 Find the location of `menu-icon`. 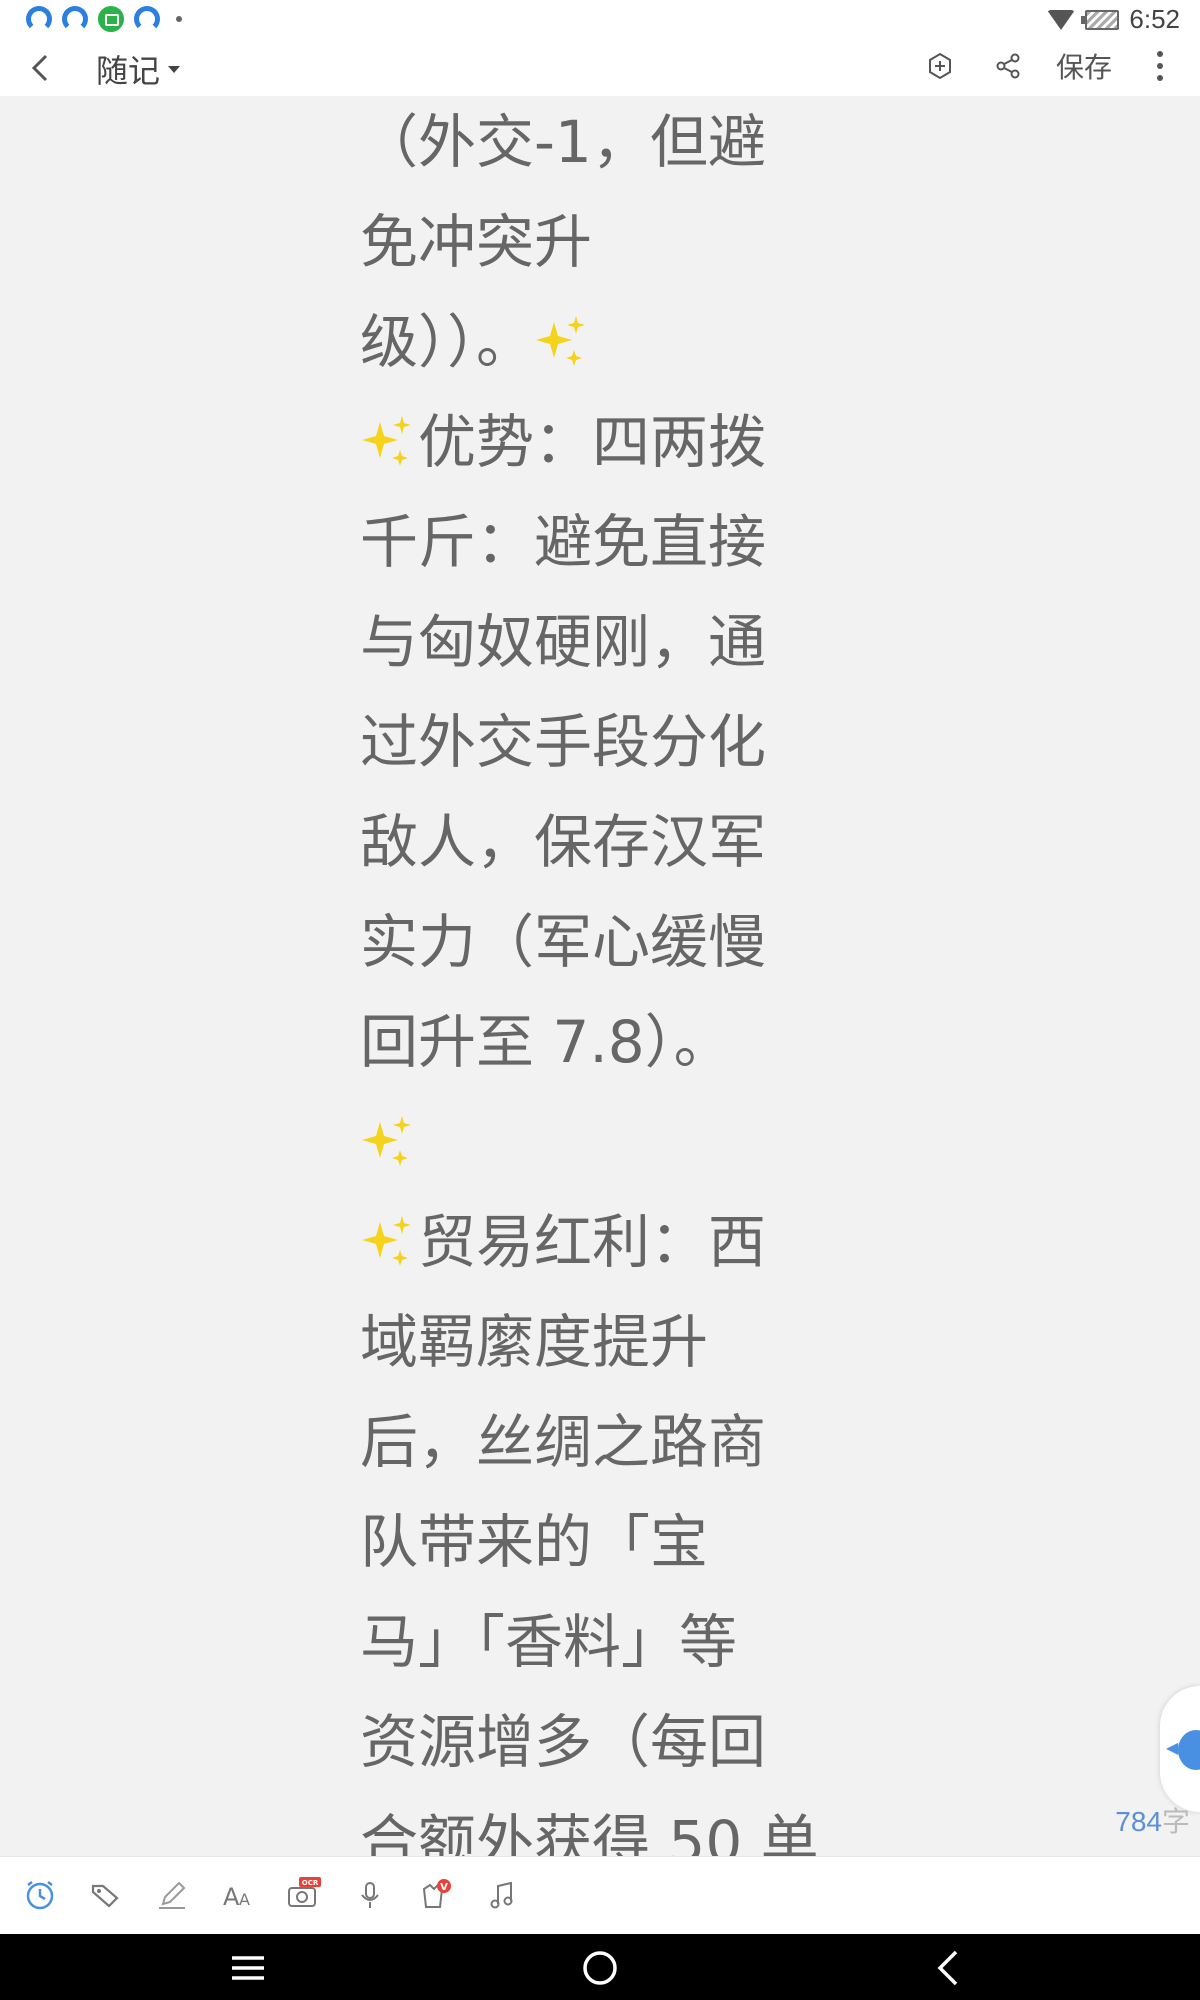

menu-icon is located at coordinates (248, 1968).